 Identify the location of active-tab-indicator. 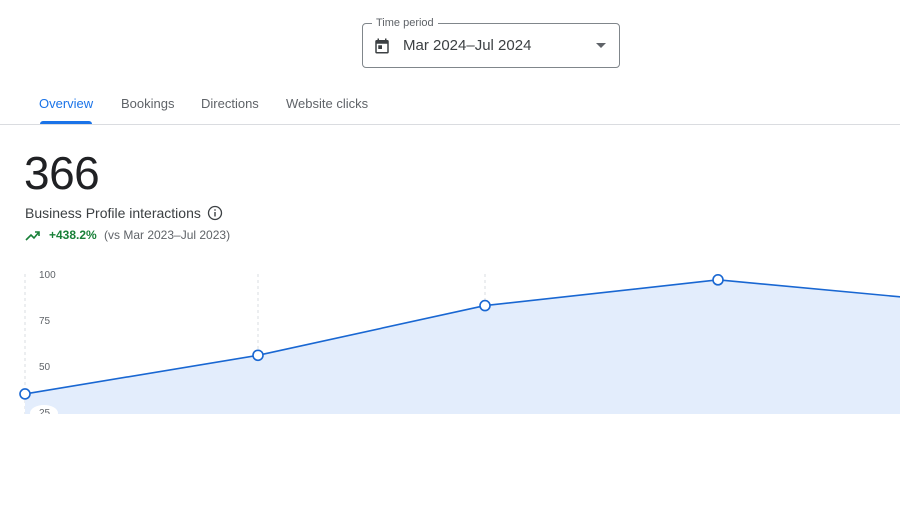
(66, 122).